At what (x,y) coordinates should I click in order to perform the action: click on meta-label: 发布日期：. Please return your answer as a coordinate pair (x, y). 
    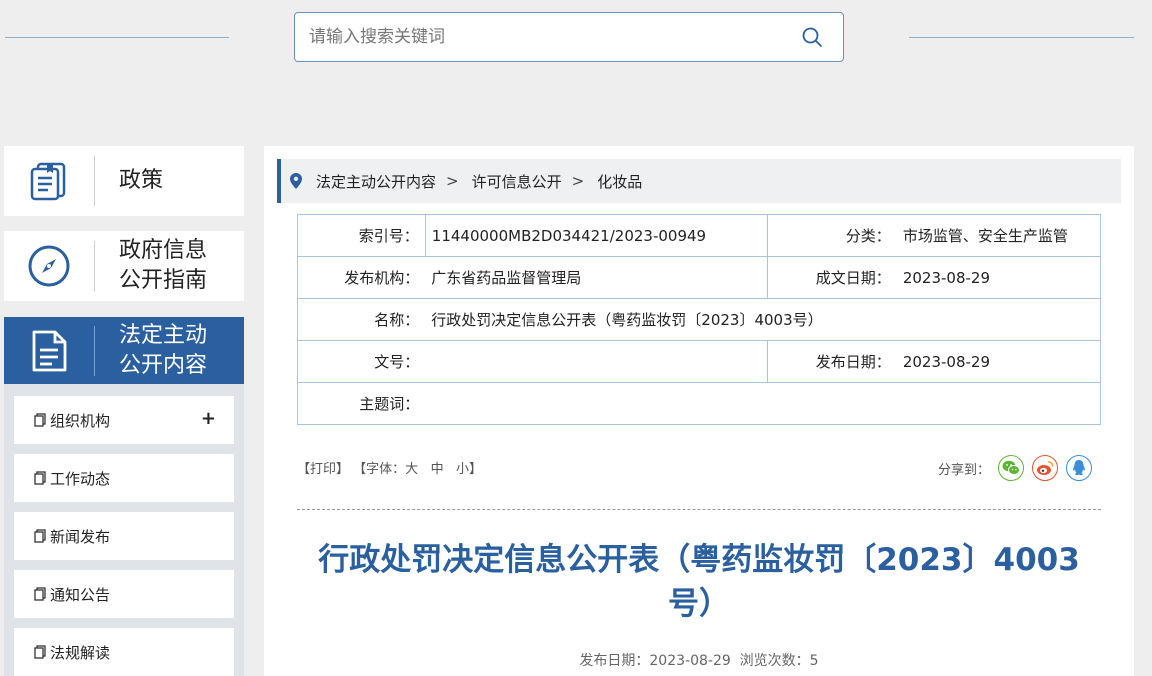
    Looking at the image, I should click on (831, 361).